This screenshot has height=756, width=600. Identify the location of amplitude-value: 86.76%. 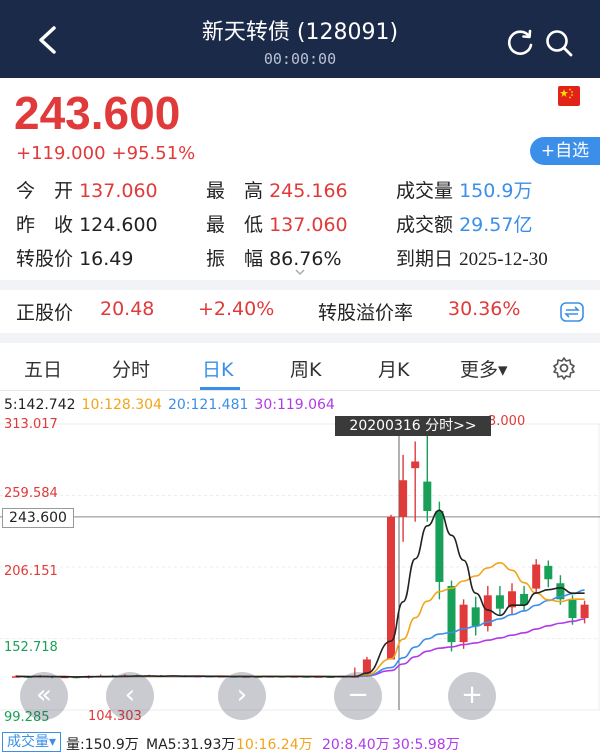
(305, 259).